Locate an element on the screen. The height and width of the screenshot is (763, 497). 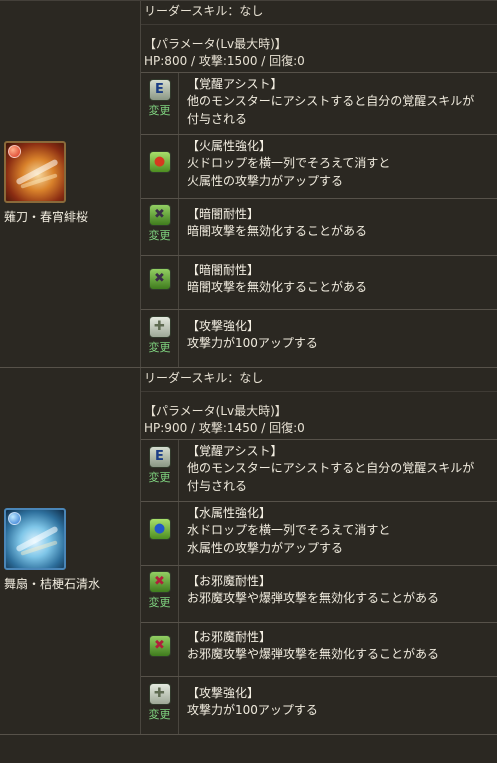
skill-row: ✖ 変更 【暗闇耐性】 暗闇攻撃を無効化することがある is located at coordinates (319, 227).